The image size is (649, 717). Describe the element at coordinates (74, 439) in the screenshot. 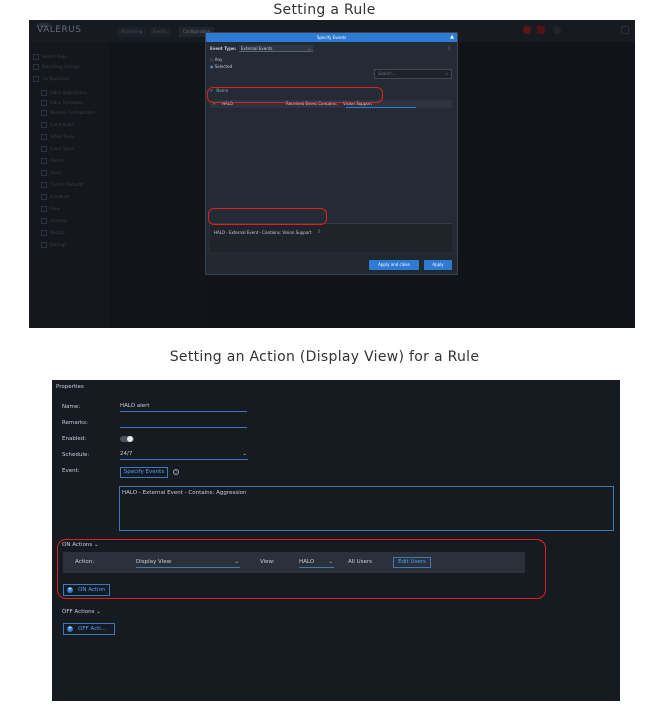

I see `enabled-label: Enabled:` at that location.